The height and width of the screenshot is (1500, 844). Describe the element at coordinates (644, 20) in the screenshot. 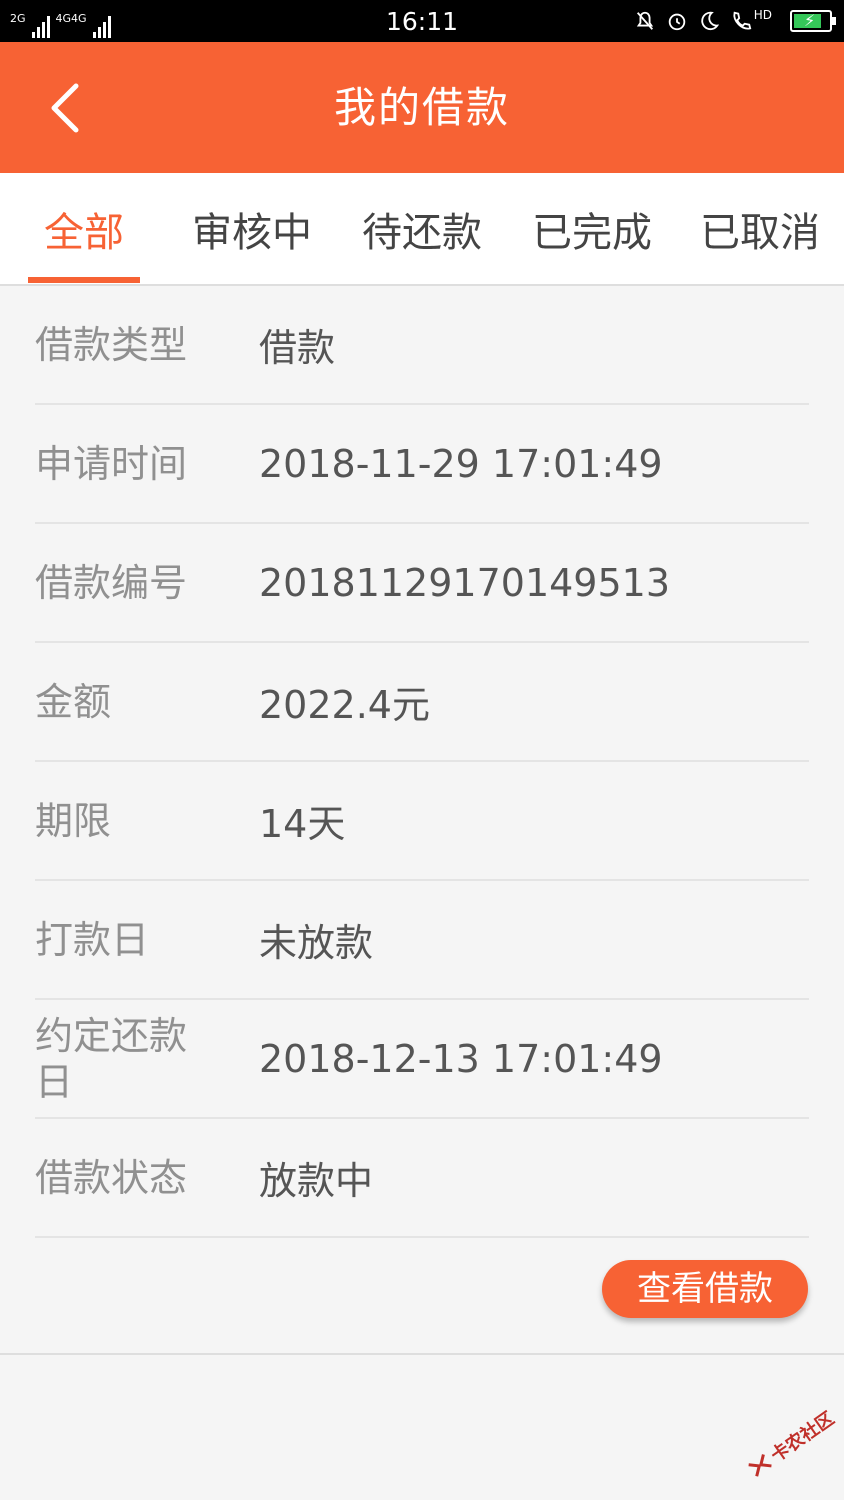

I see `mute-bell-icon` at that location.